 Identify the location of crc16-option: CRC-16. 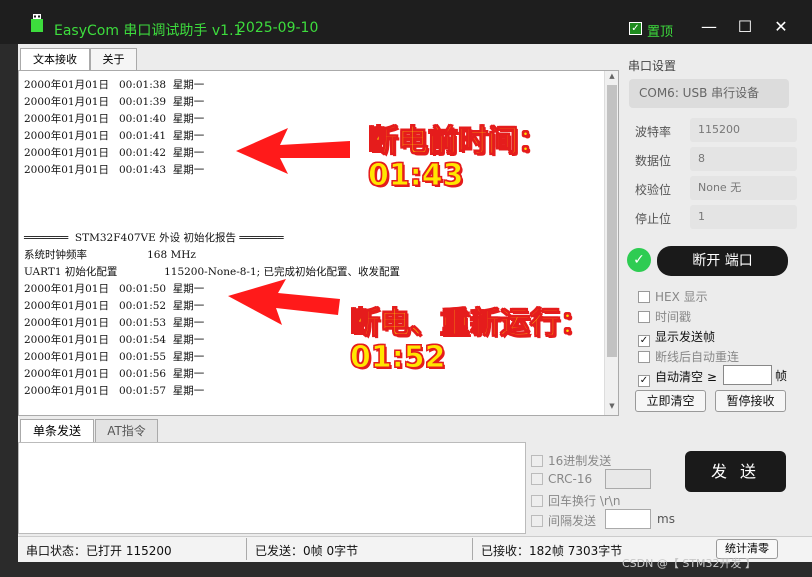
(561, 479).